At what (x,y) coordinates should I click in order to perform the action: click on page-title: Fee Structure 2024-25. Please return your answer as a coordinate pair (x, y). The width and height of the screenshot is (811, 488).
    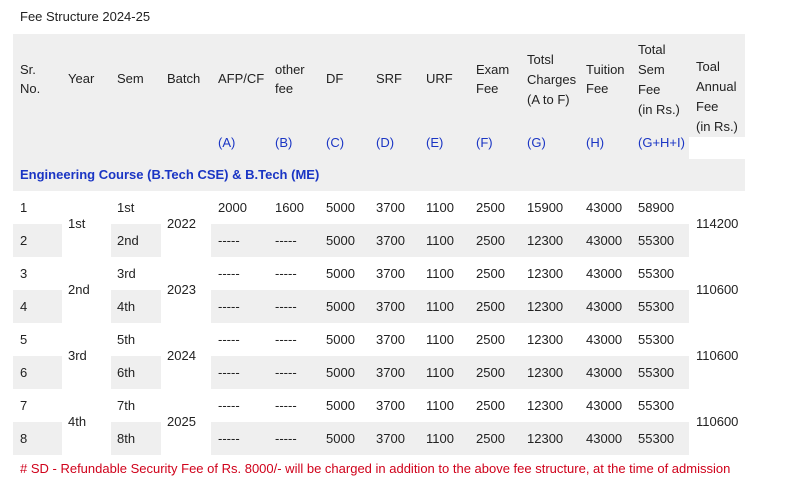
    Looking at the image, I should click on (85, 16).